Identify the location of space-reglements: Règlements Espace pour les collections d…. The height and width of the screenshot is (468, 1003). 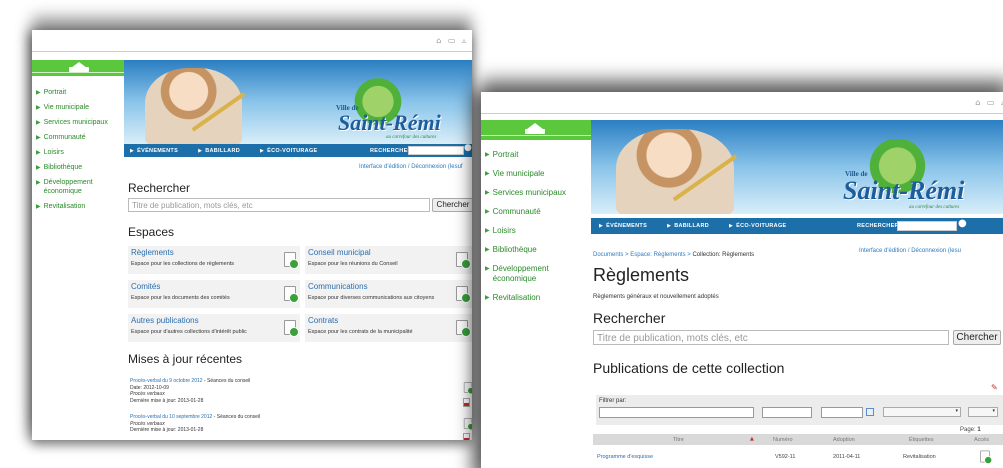
(214, 260).